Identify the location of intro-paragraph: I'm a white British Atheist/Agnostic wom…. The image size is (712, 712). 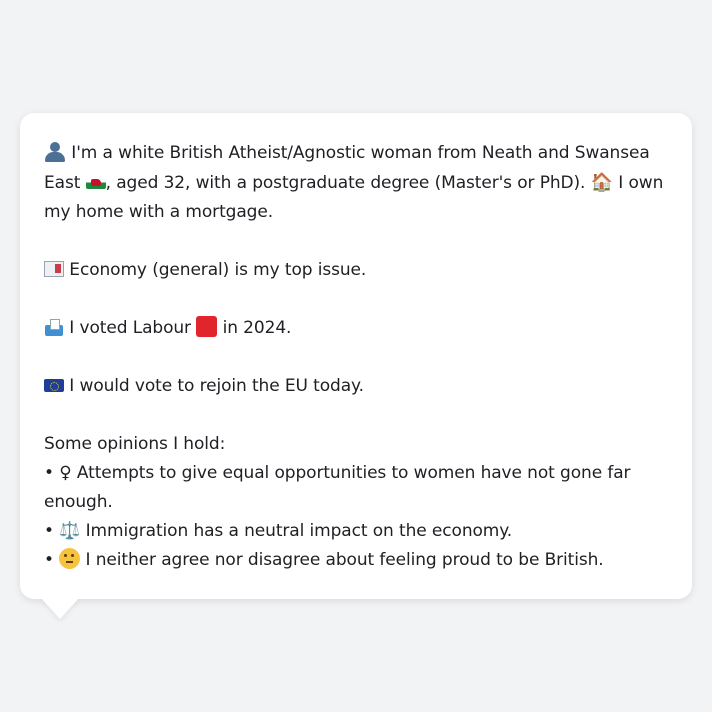
(357, 183).